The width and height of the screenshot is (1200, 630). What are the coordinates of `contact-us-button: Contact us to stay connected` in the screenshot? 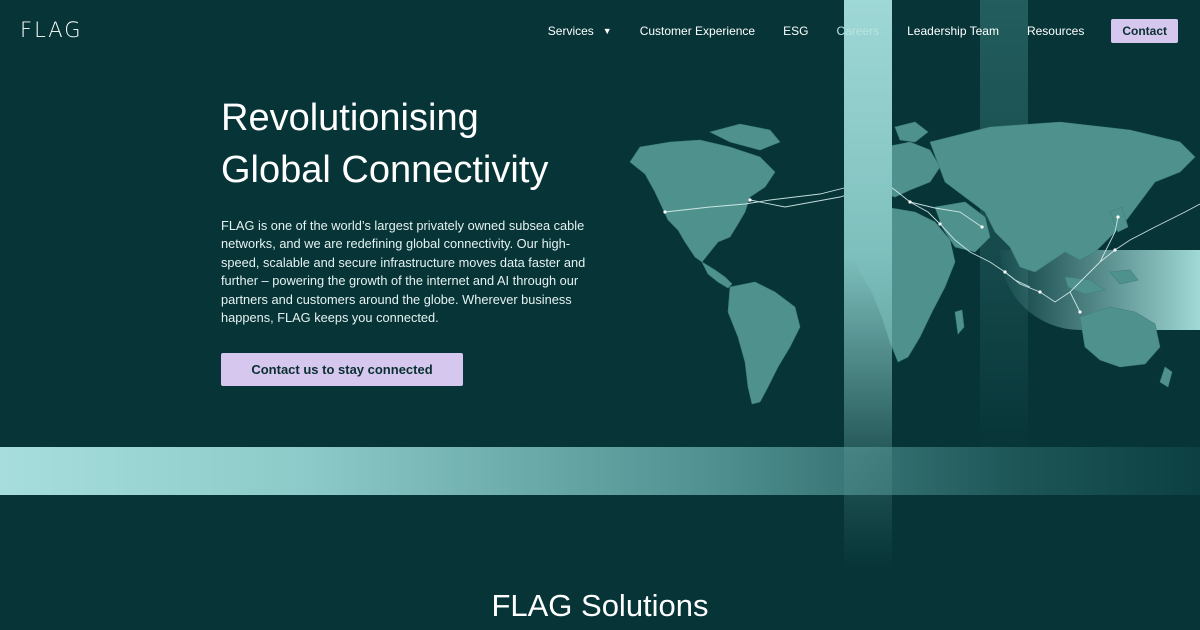 It's located at (342, 369).